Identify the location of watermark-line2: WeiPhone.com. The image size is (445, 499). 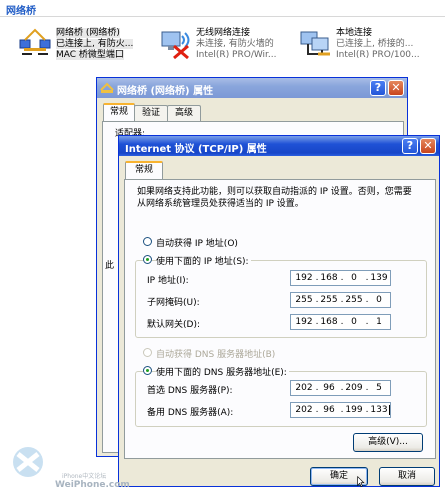
(92, 485).